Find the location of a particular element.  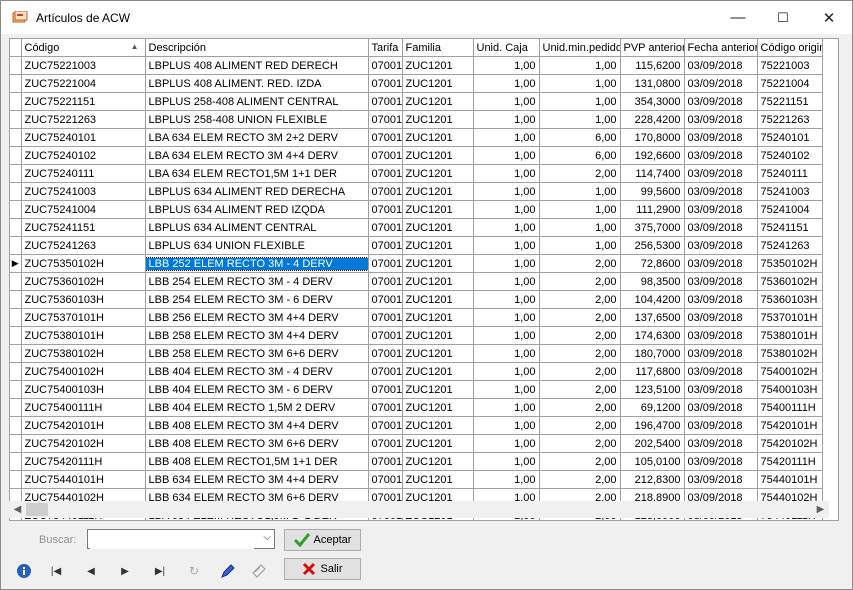

column-header: Fecha anterior is located at coordinates (721, 48).